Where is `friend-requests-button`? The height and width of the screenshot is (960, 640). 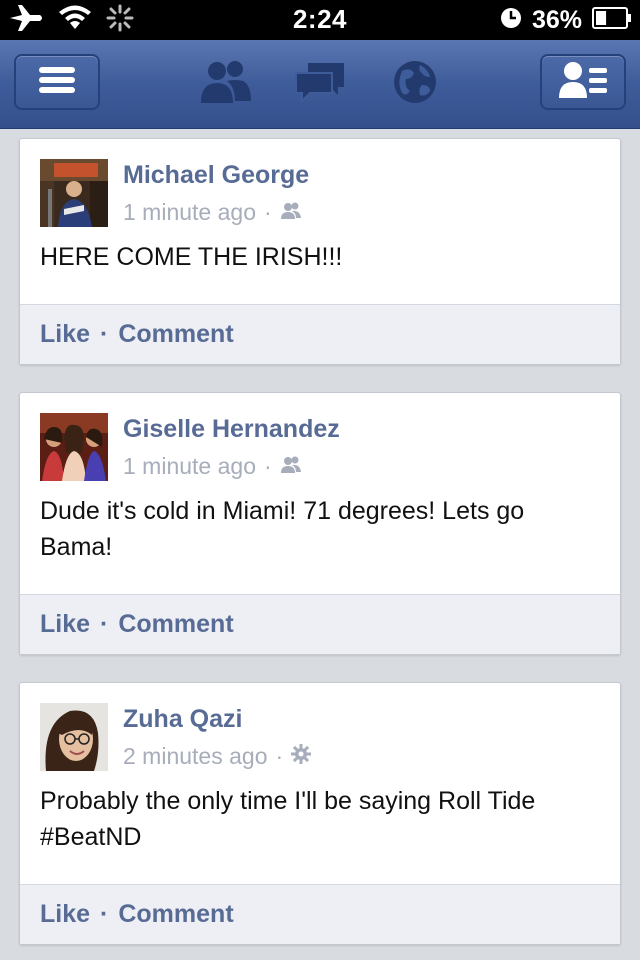 friend-requests-button is located at coordinates (225, 84).